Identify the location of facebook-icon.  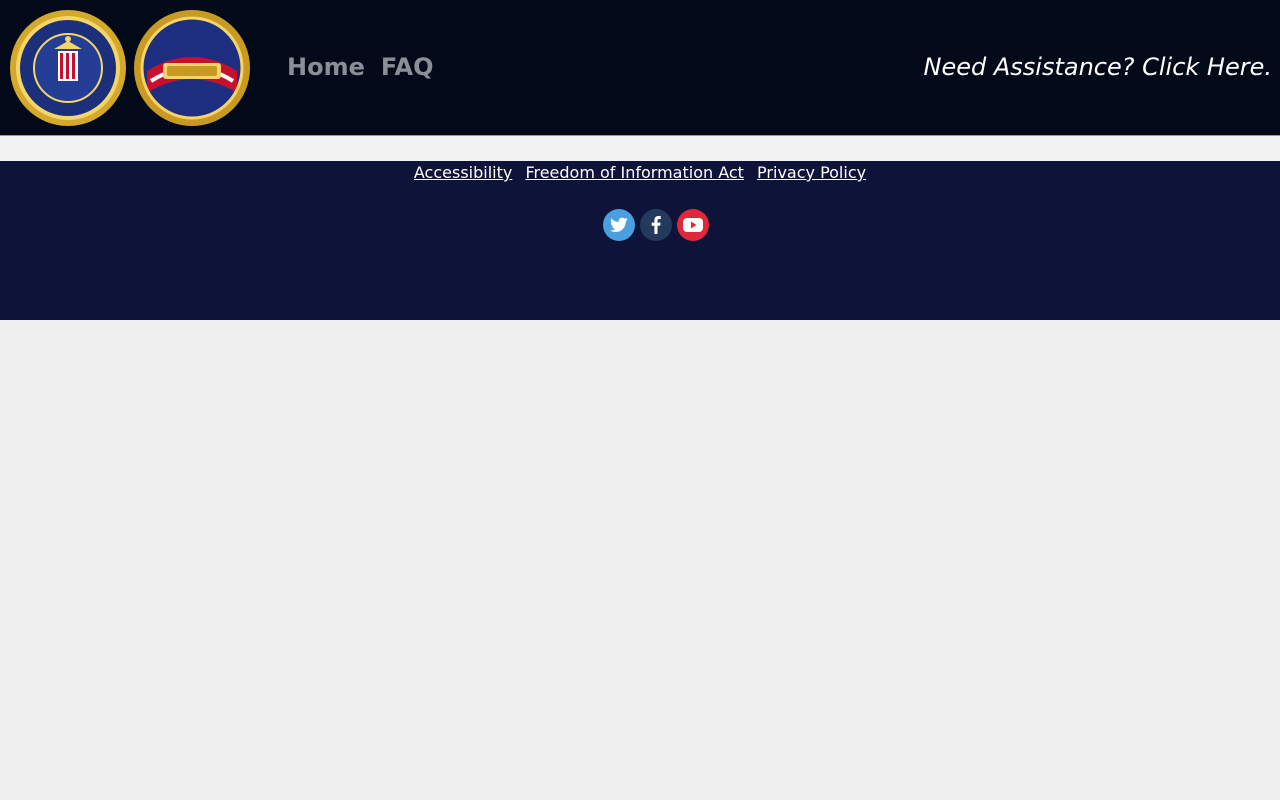
(656, 225).